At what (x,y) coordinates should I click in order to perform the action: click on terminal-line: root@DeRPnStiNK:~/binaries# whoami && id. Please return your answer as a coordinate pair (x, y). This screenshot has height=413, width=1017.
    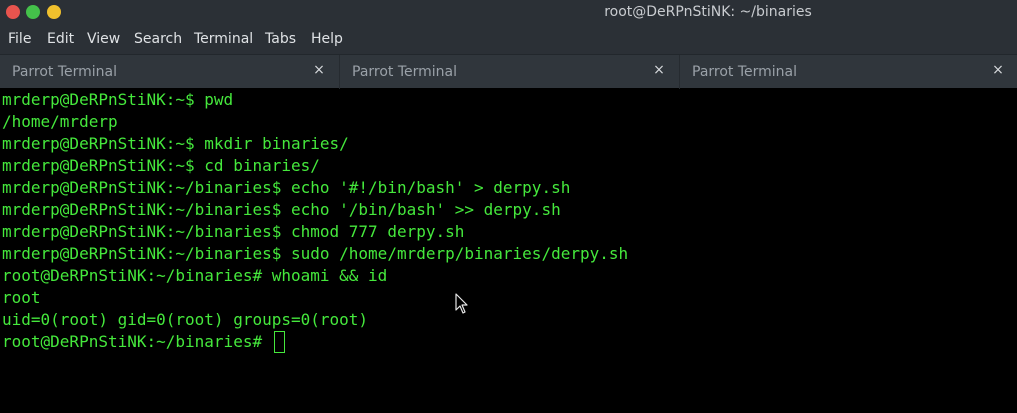
    Looking at the image, I should click on (195, 275).